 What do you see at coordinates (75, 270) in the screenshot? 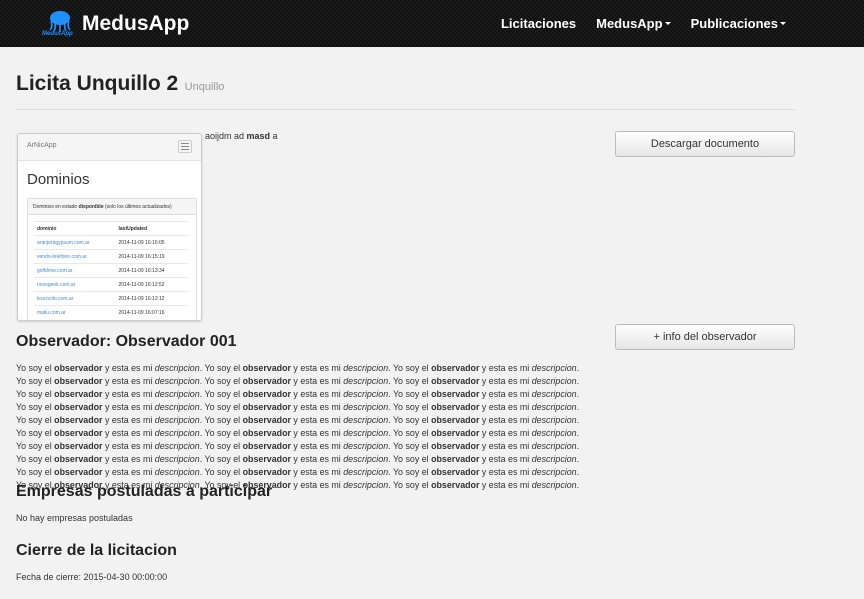
I see `domain-cell: golfdrive.com.ar` at bounding box center [75, 270].